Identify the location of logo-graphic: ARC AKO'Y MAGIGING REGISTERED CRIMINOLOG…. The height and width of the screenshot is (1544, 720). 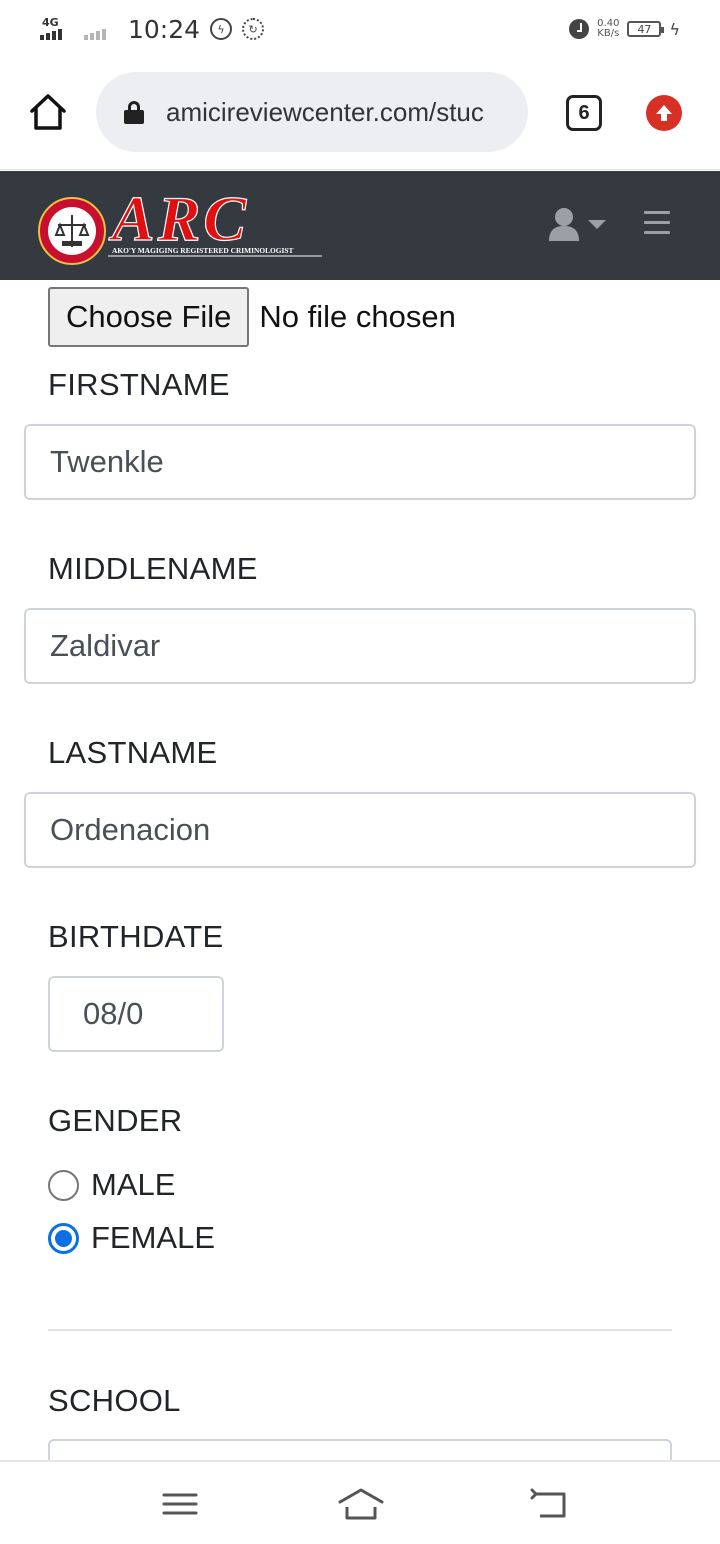
(180, 223).